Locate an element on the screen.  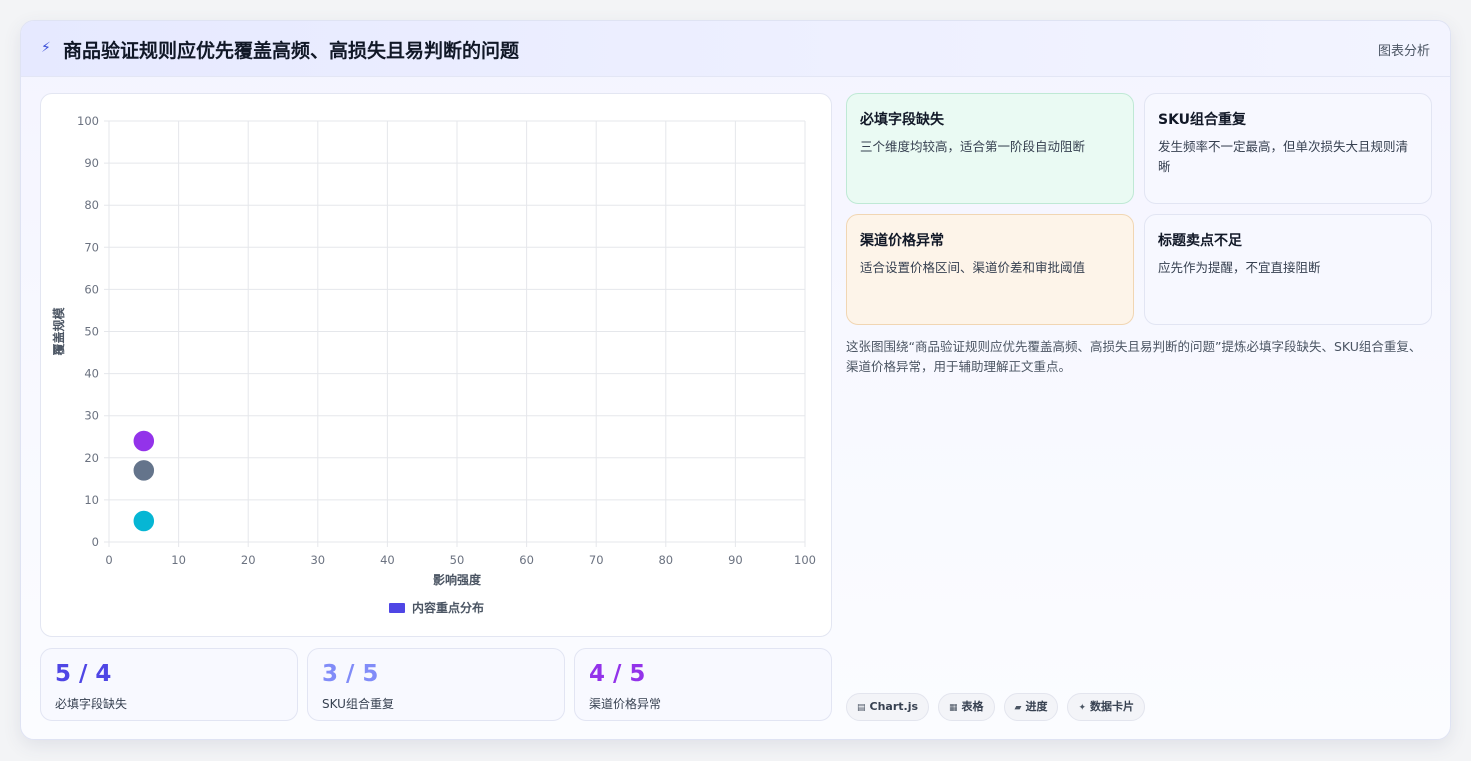
x-axis-label: 影响强度 is located at coordinates (457, 579).